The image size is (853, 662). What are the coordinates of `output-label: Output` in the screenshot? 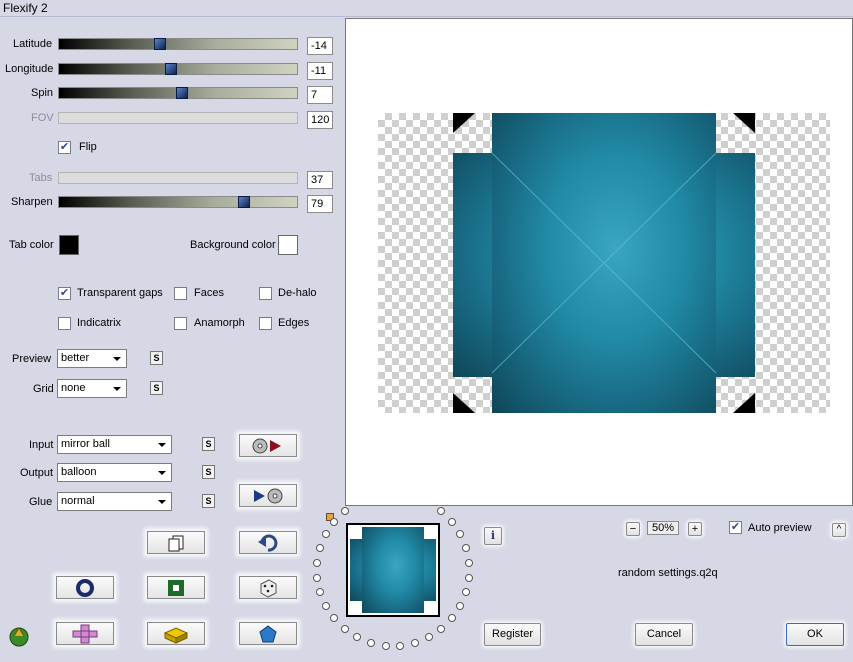 It's located at (37, 473).